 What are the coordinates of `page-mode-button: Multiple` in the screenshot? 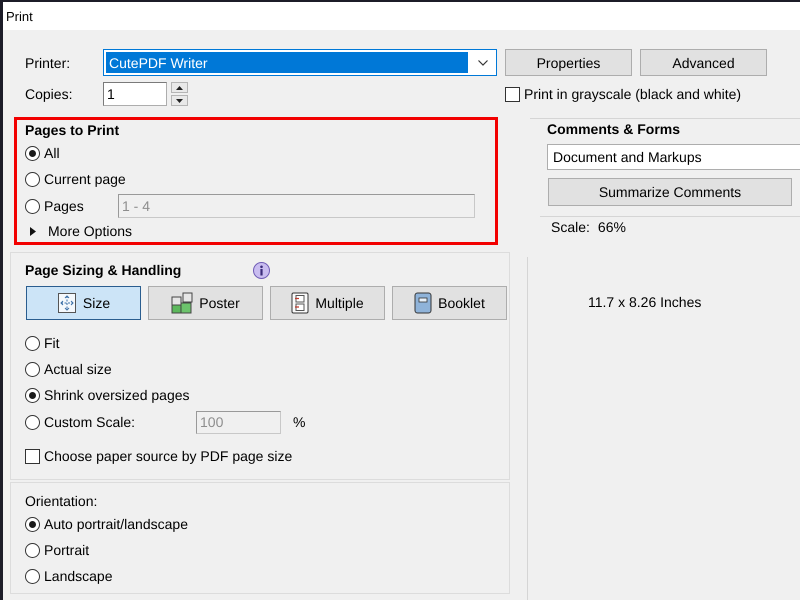 It's located at (327, 303).